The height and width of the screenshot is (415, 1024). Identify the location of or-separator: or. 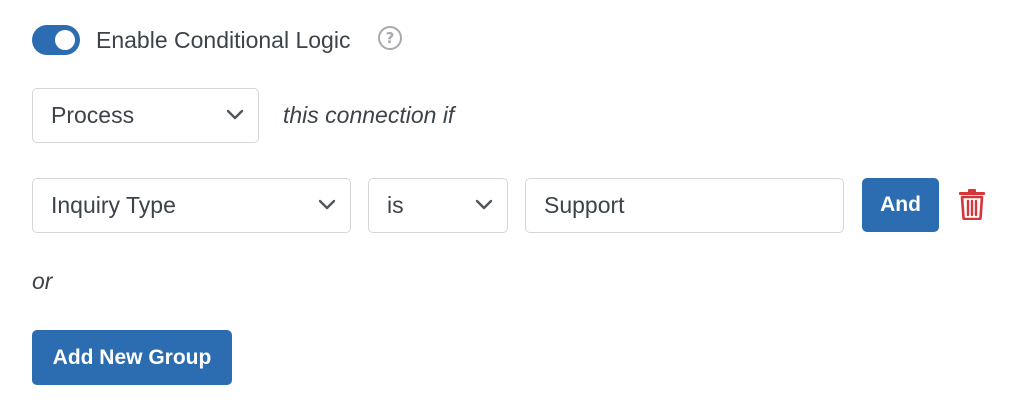
(42, 281).